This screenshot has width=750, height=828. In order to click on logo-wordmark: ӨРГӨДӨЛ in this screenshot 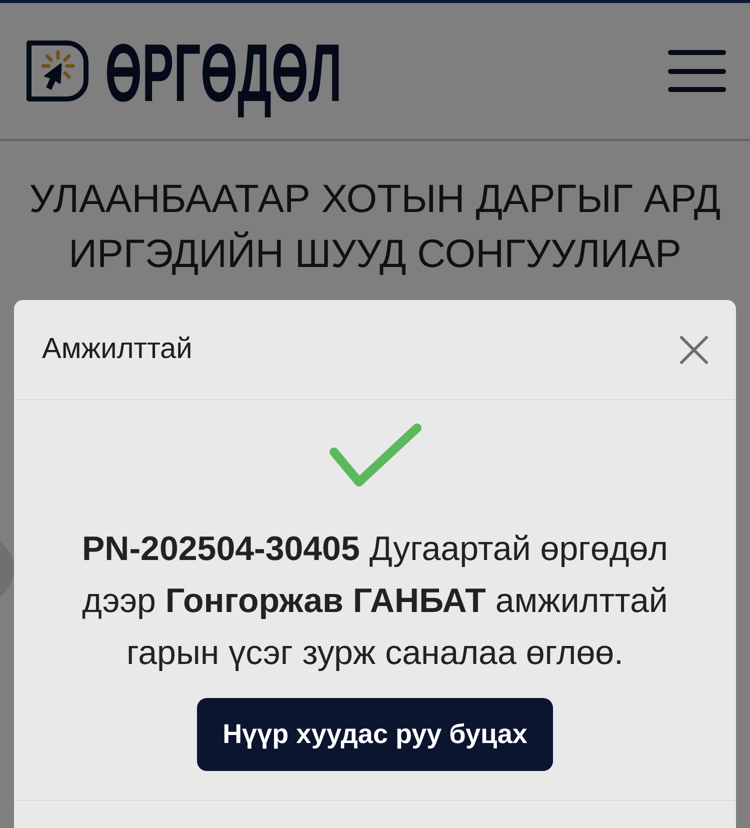, I will do `click(223, 74)`.